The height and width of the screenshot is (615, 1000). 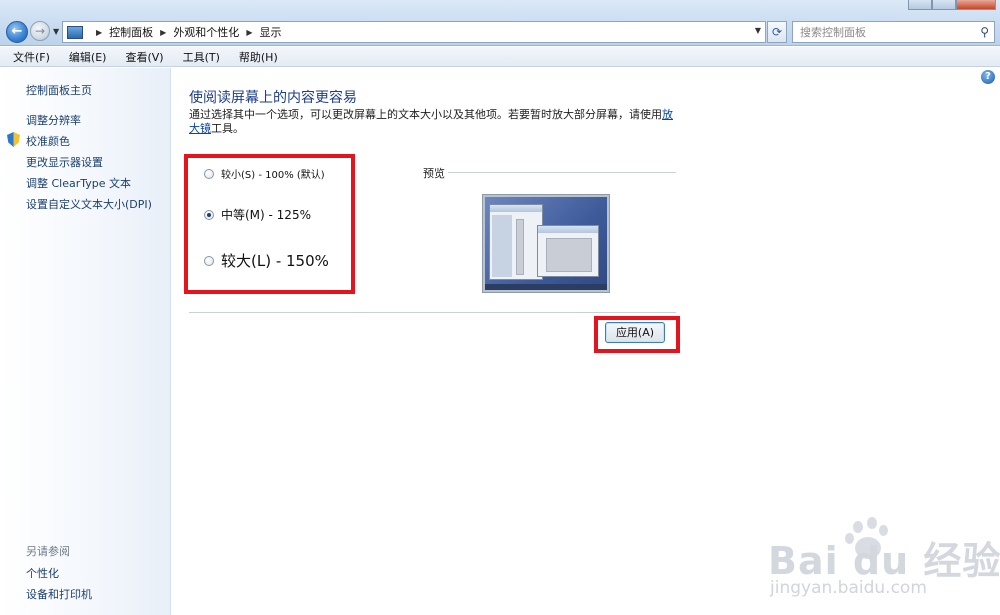 What do you see at coordinates (432, 312) in the screenshot?
I see `content-divider` at bounding box center [432, 312].